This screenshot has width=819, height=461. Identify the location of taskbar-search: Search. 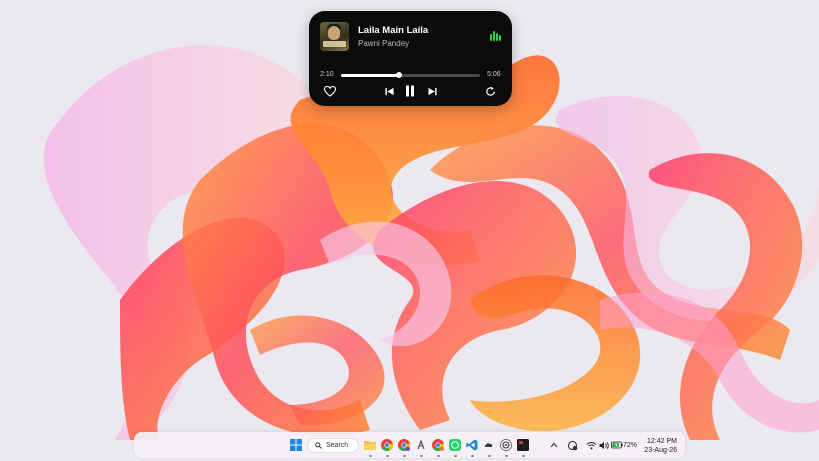
(333, 445).